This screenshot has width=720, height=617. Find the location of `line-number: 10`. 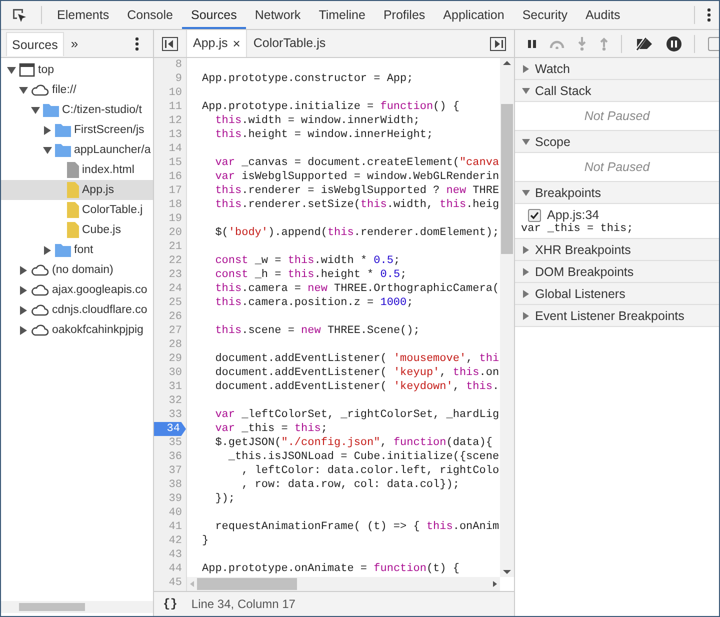

line-number: 10 is located at coordinates (177, 93).